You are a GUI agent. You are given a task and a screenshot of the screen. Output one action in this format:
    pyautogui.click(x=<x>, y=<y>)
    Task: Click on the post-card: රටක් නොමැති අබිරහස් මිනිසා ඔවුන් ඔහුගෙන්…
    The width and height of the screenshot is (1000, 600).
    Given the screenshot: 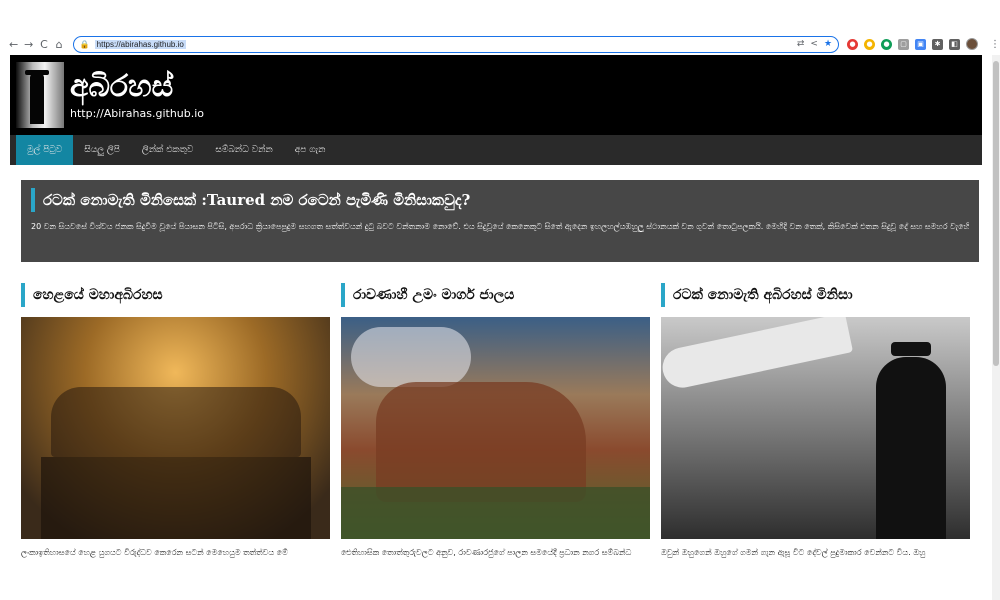 What is the action you would take?
    pyautogui.click(x=815, y=421)
    